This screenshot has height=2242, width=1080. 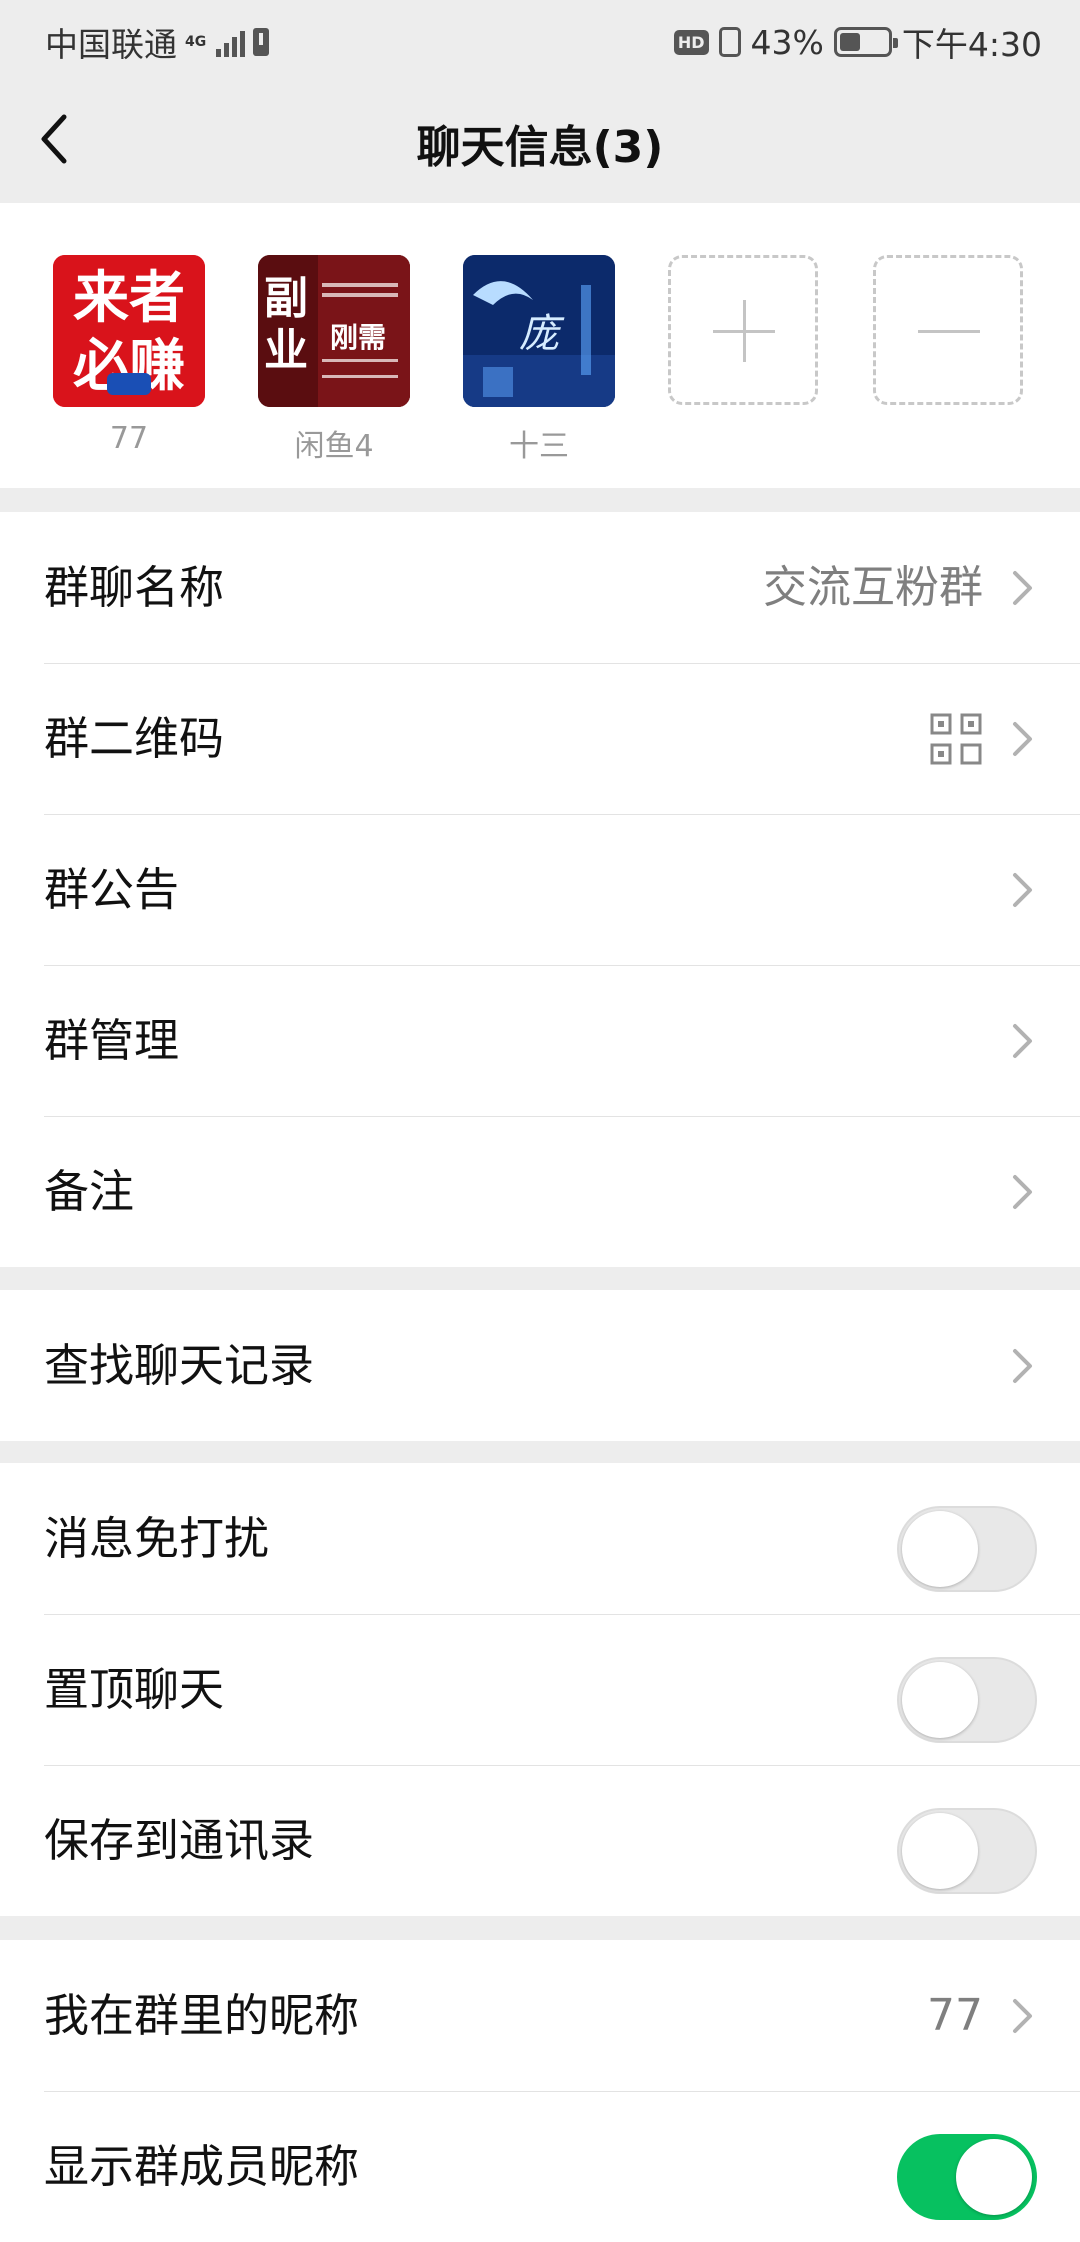 I want to click on plus-icon, so click(x=743, y=330).